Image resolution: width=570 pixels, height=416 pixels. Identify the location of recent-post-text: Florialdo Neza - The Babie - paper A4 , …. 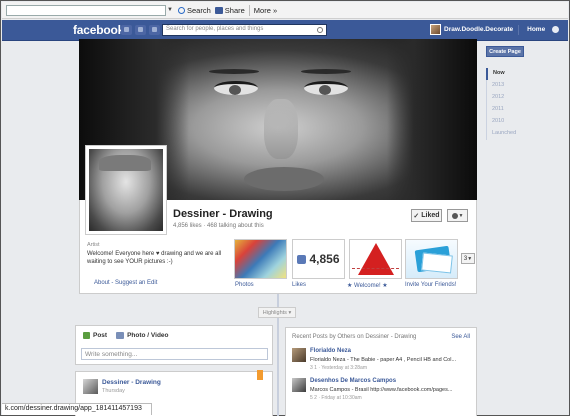
(383, 360).